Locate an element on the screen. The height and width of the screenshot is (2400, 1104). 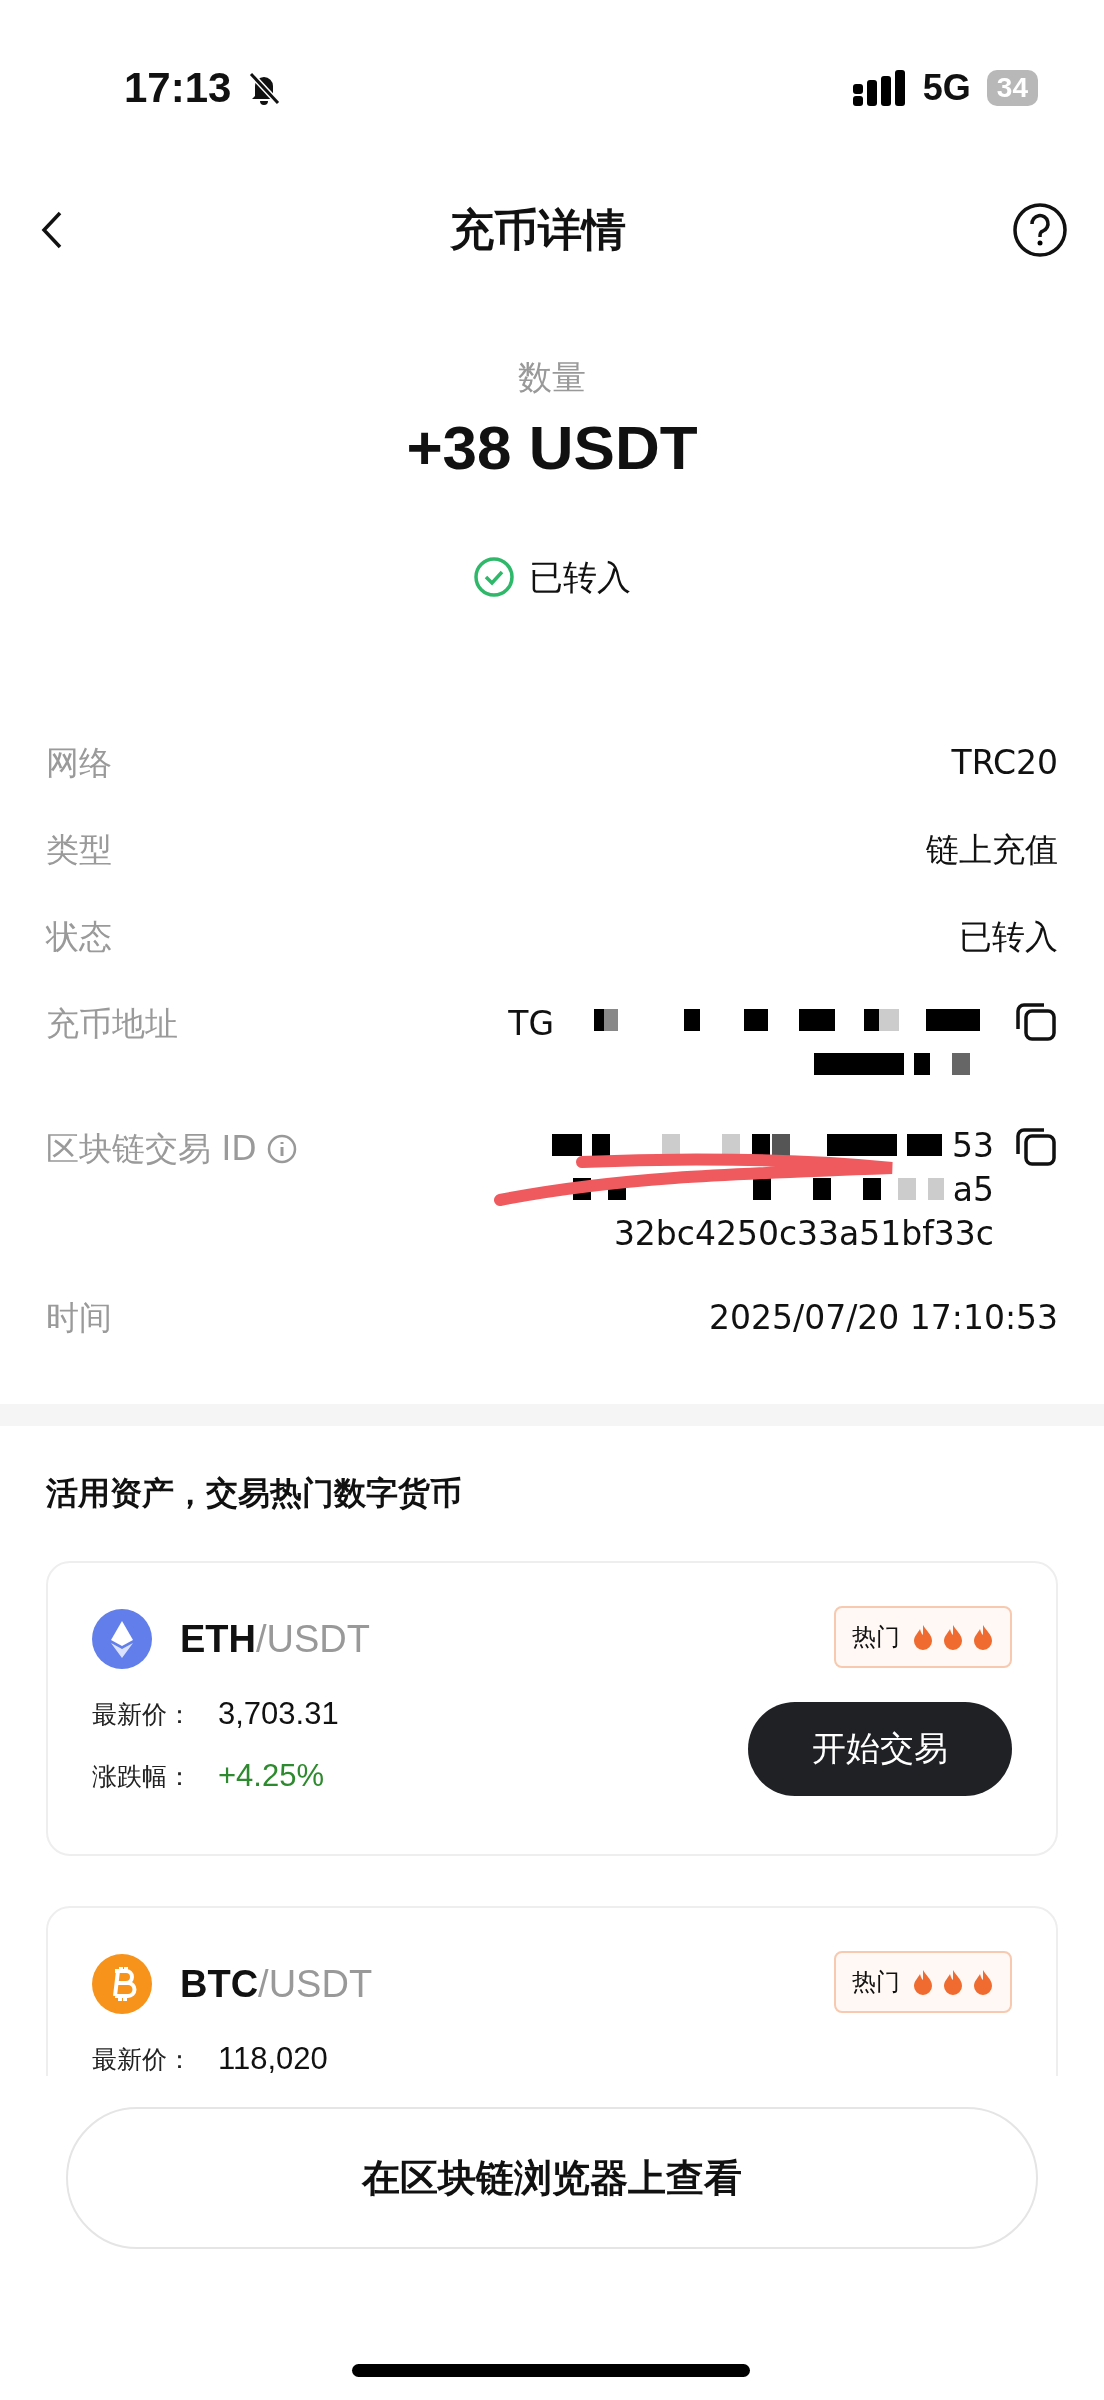
txid-text: 32bc4250c33a51bf33c is located at coordinates (803, 1234).